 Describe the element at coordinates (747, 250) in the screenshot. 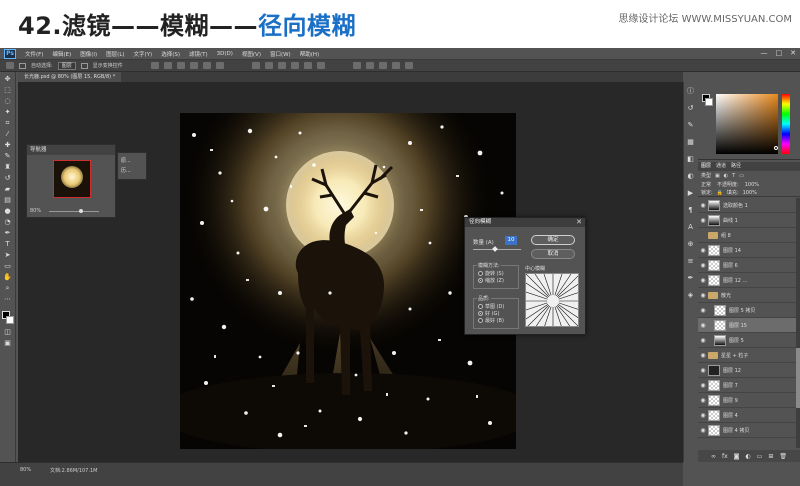

I see `layer-row: ◉ 图层 14` at that location.